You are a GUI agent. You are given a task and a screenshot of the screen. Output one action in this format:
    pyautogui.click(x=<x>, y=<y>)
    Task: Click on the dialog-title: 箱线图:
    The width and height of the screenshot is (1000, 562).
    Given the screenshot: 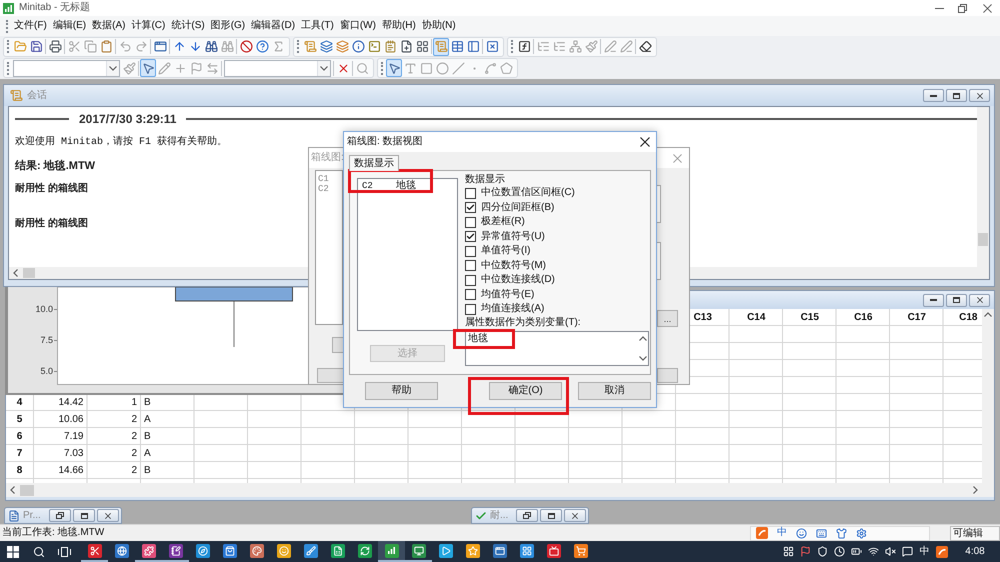 What is the action you would take?
    pyautogui.click(x=327, y=158)
    